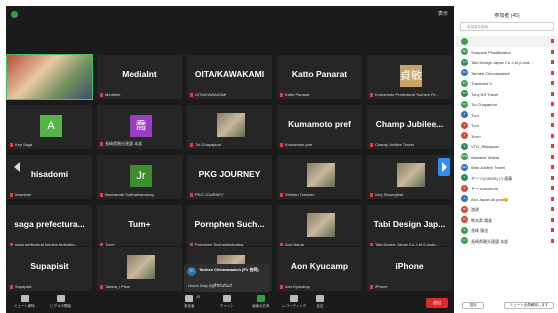 The height and width of the screenshot is (313, 558). I want to click on share-screen-button: 画面の共有, so click(261, 302).